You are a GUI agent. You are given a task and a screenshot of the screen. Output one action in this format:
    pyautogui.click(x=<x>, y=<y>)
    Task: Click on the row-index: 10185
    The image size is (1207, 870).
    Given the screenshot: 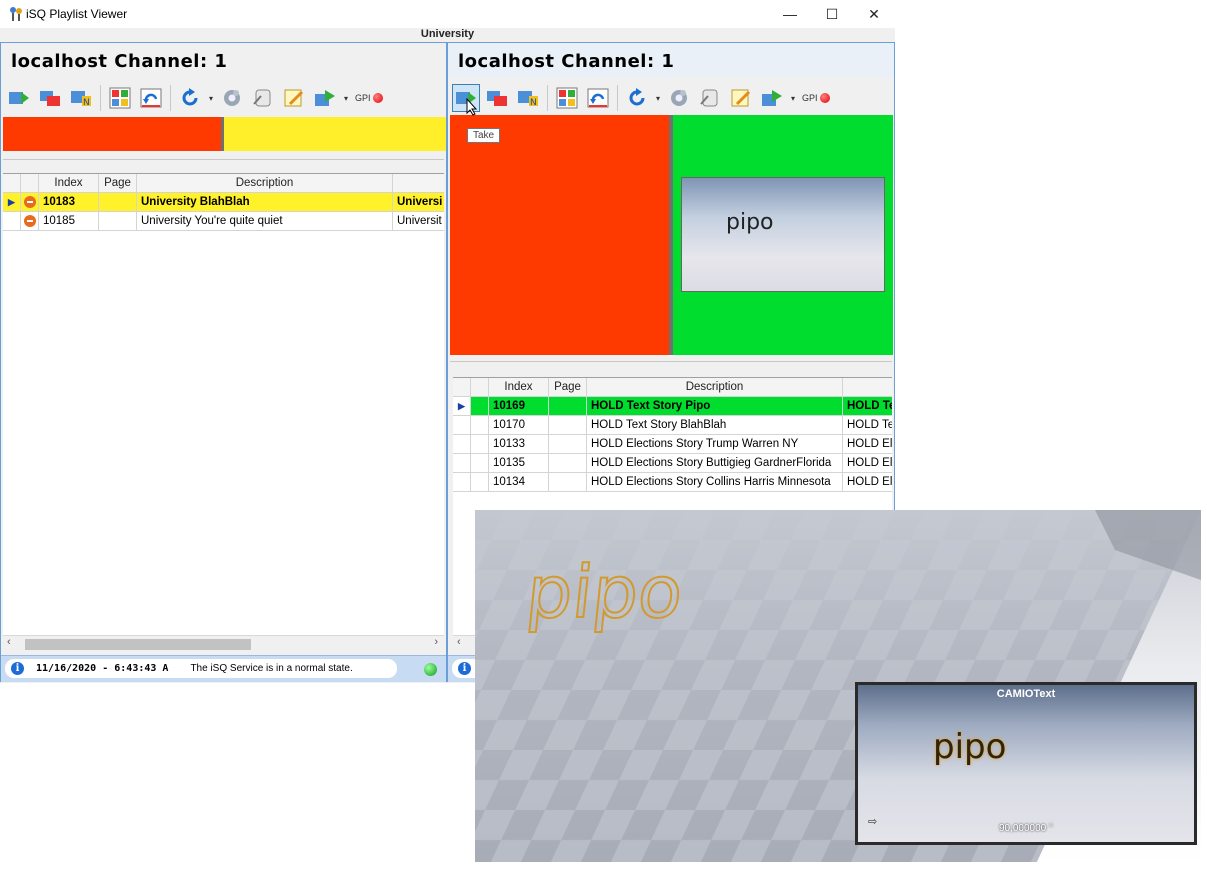 What is the action you would take?
    pyautogui.click(x=69, y=221)
    